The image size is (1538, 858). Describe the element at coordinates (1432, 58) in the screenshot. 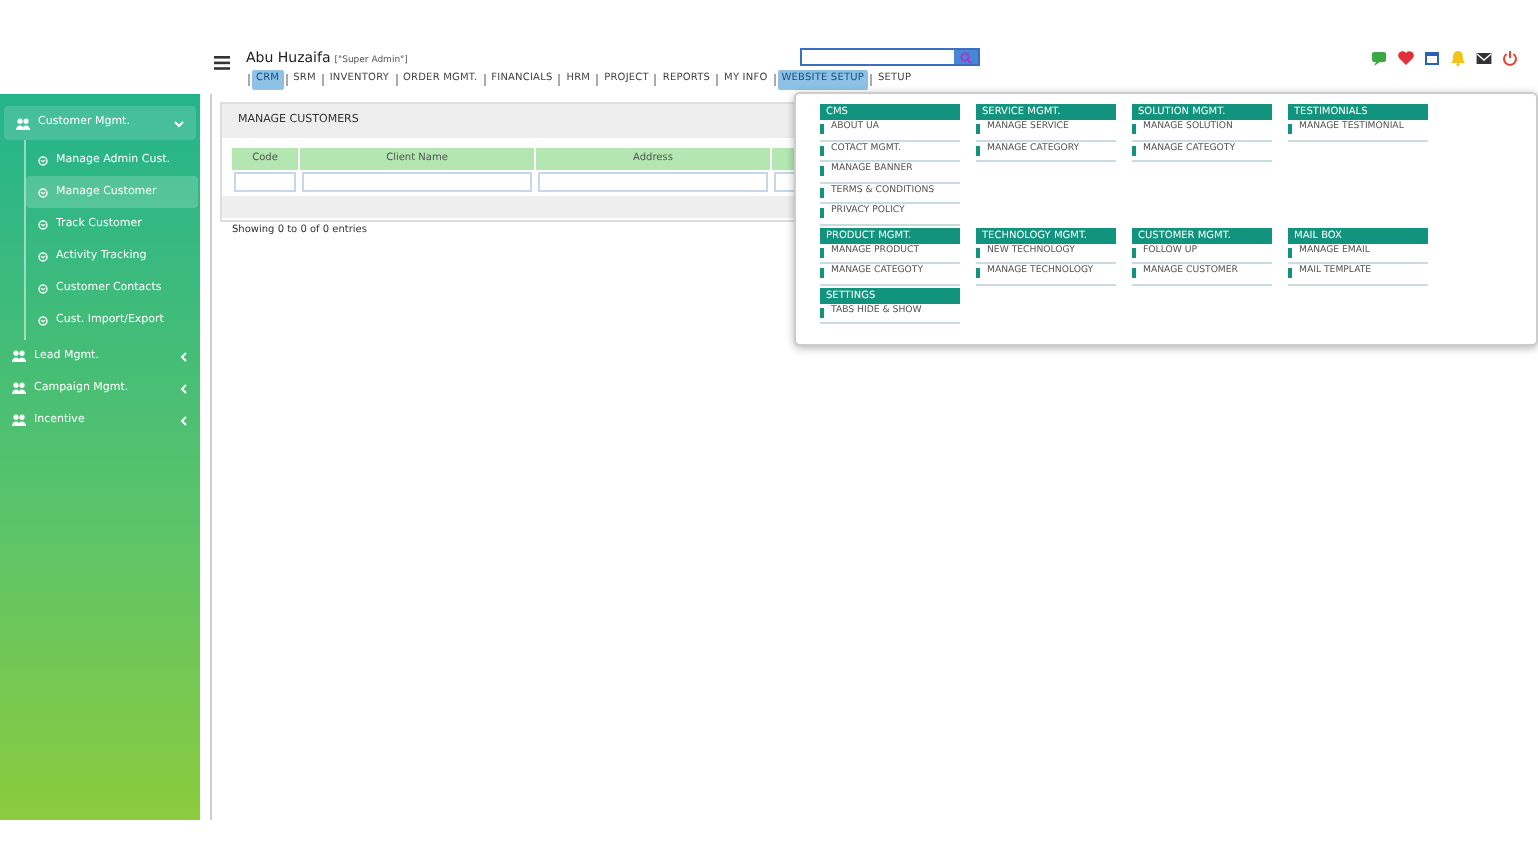

I see `calendar-icon` at that location.